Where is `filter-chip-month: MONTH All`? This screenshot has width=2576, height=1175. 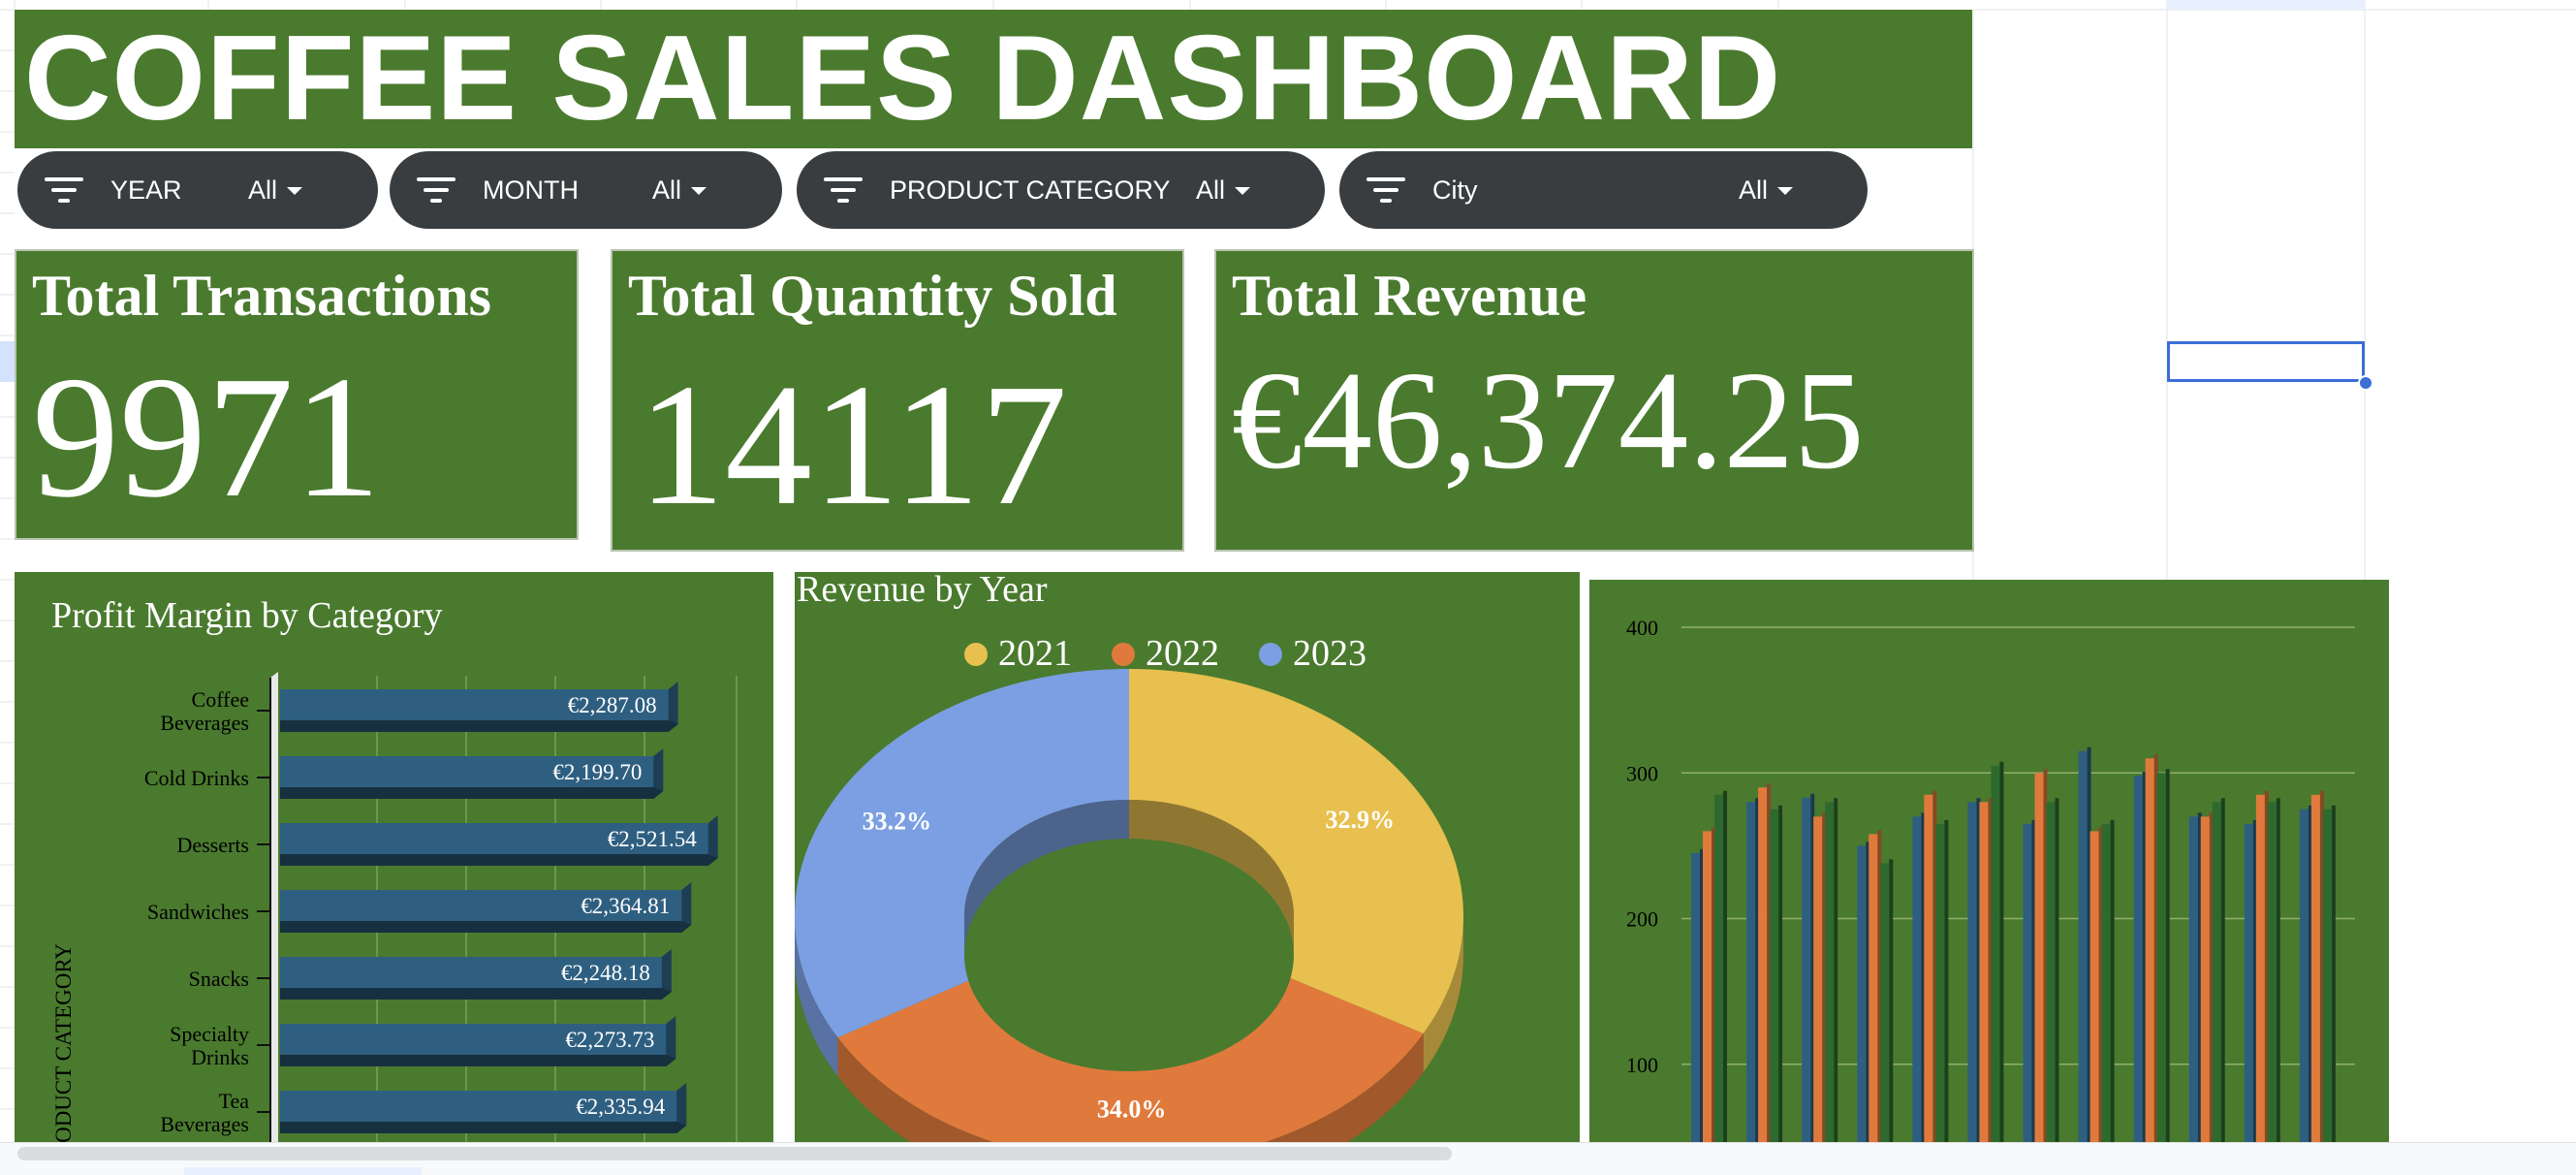
filter-chip-month: MONTH All is located at coordinates (586, 190).